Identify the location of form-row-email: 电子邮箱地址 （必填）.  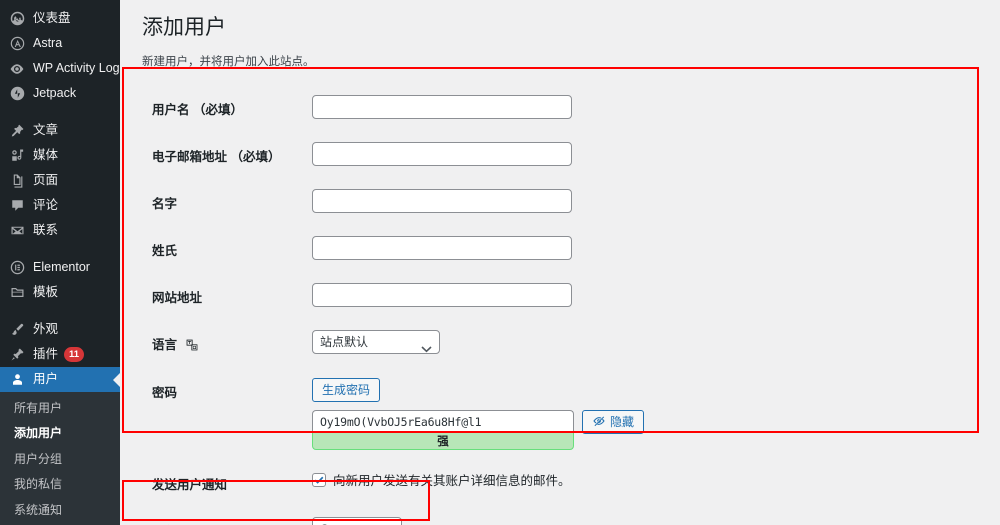
(571, 155).